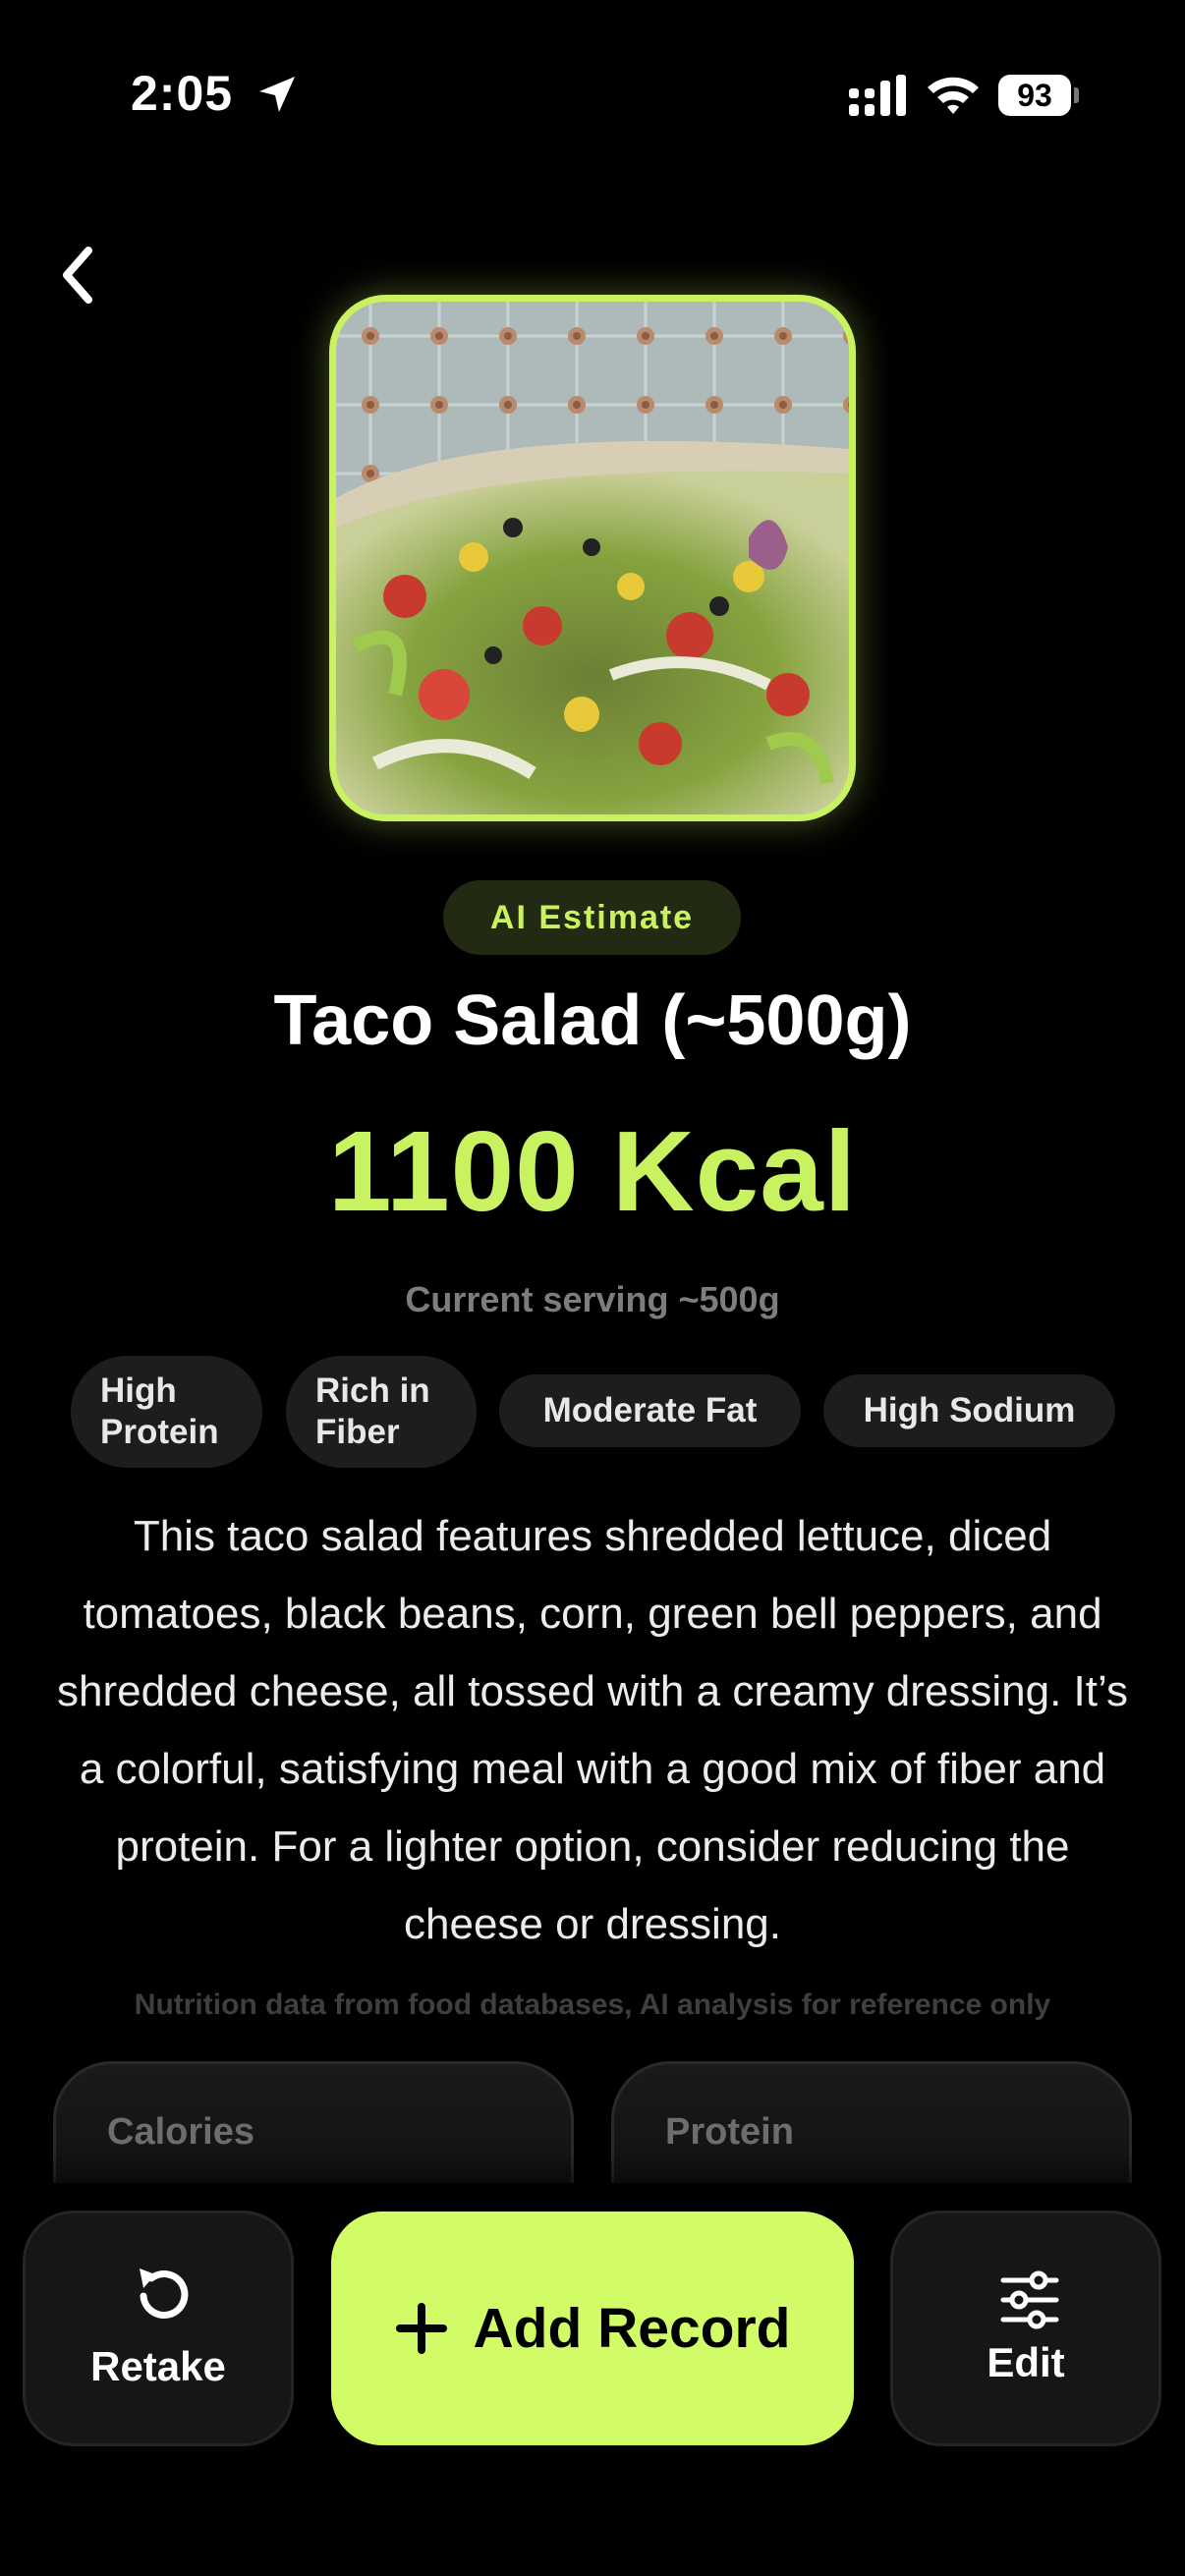 This screenshot has width=1185, height=2576. Describe the element at coordinates (592, 96) in the screenshot. I see `status-bar: 2:05 93` at that location.